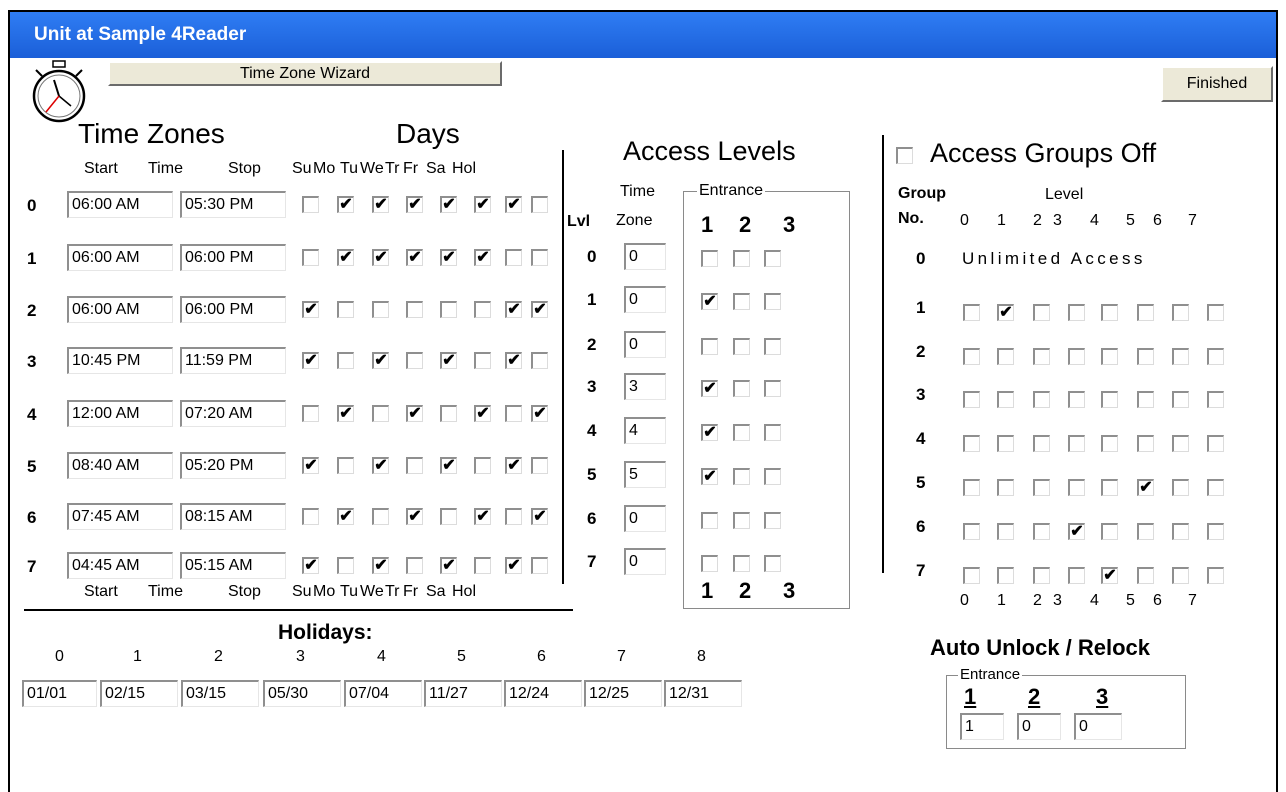 The image size is (1286, 792). I want to click on time-zone-field: 5, so click(645, 474).